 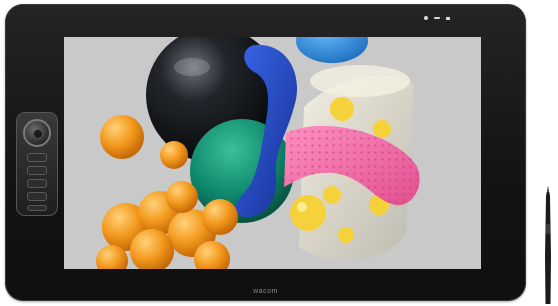 I want to click on yellow-sphere, so click(x=308, y=213).